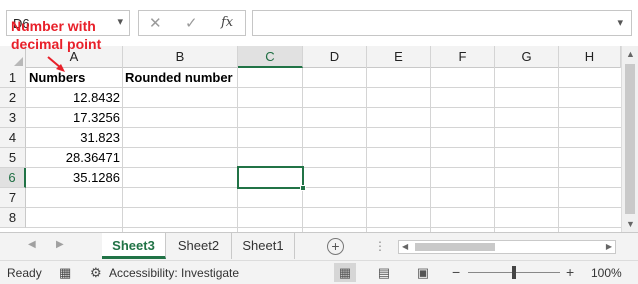 The image size is (638, 284). Describe the element at coordinates (13, 218) in the screenshot. I see `row-header-8: 8` at that location.